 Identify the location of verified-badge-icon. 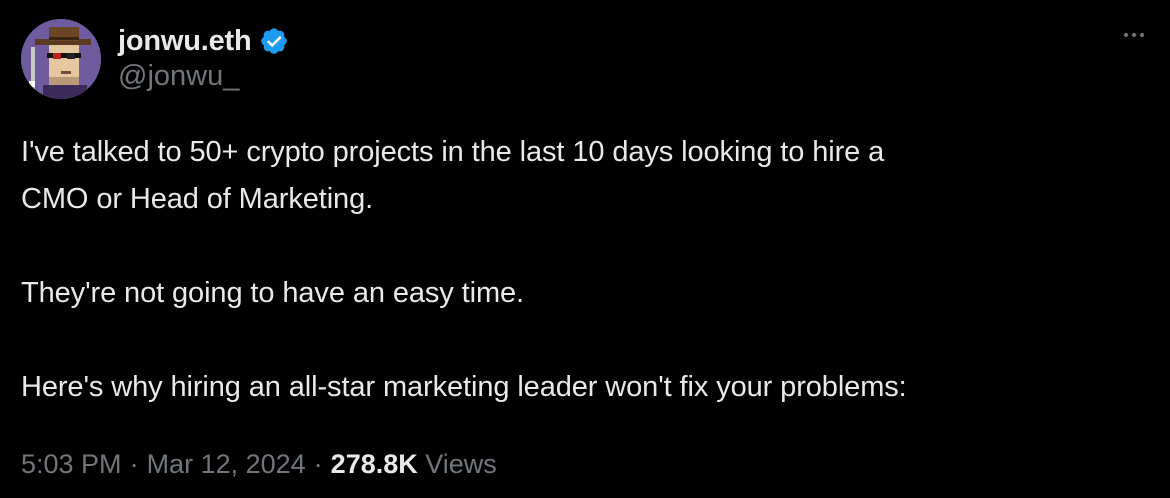
(274, 41).